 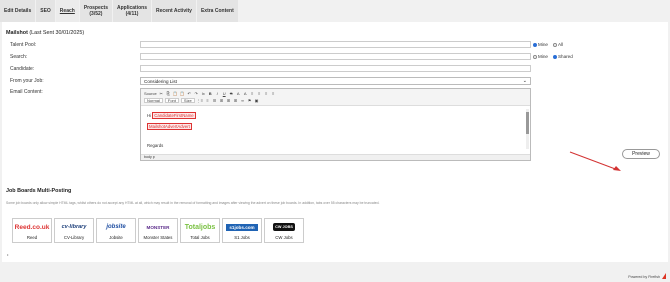 I want to click on candidate-input, so click(x=335, y=68).